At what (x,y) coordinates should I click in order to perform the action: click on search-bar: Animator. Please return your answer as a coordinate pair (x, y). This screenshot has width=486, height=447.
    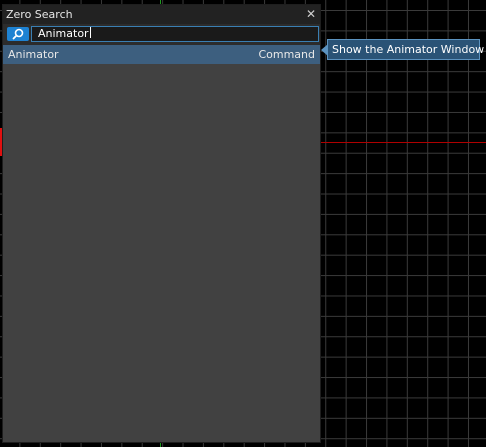
    Looking at the image, I should click on (161, 34).